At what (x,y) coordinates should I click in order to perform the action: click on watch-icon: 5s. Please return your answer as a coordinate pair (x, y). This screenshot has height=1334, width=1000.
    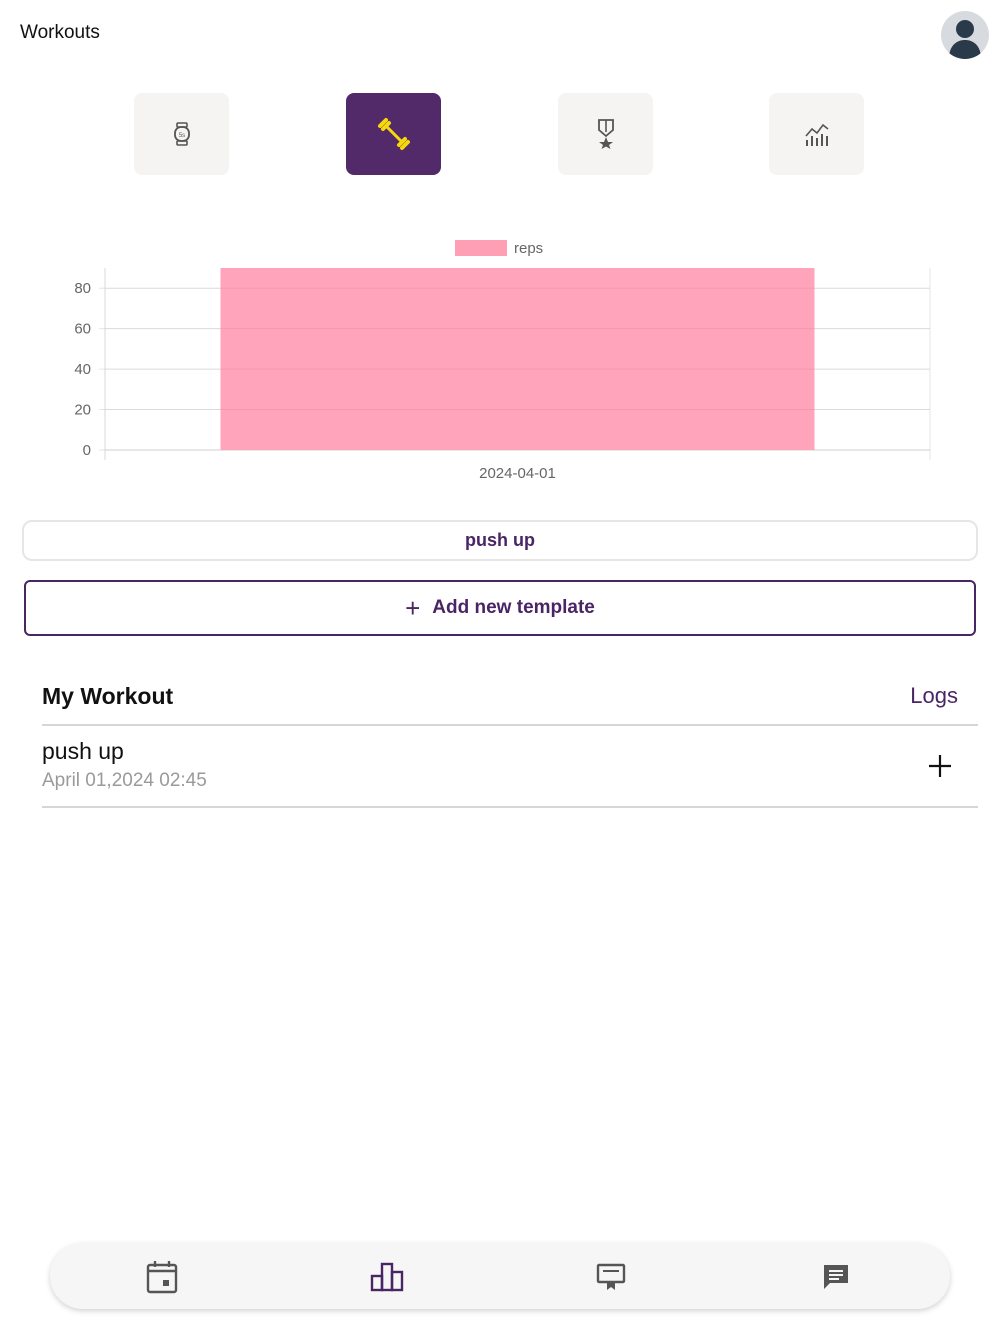
    Looking at the image, I should click on (181, 134).